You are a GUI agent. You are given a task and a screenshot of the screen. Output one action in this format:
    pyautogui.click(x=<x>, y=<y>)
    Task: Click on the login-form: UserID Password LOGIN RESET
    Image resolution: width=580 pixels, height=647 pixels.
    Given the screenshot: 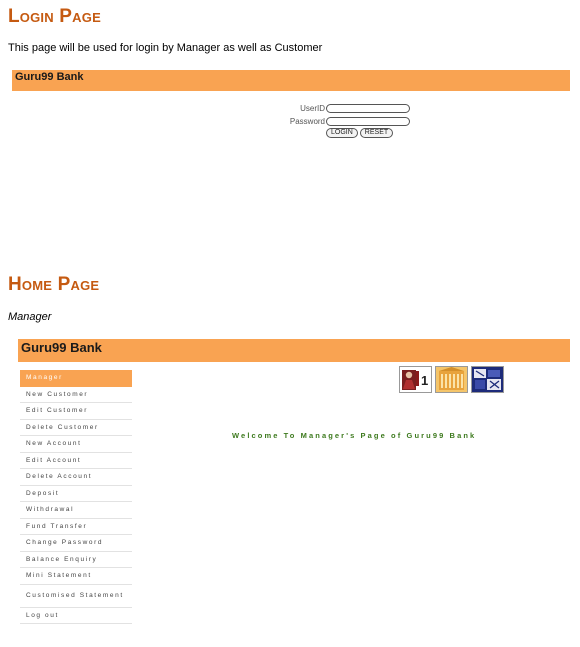 What is the action you would take?
    pyautogui.click(x=350, y=120)
    